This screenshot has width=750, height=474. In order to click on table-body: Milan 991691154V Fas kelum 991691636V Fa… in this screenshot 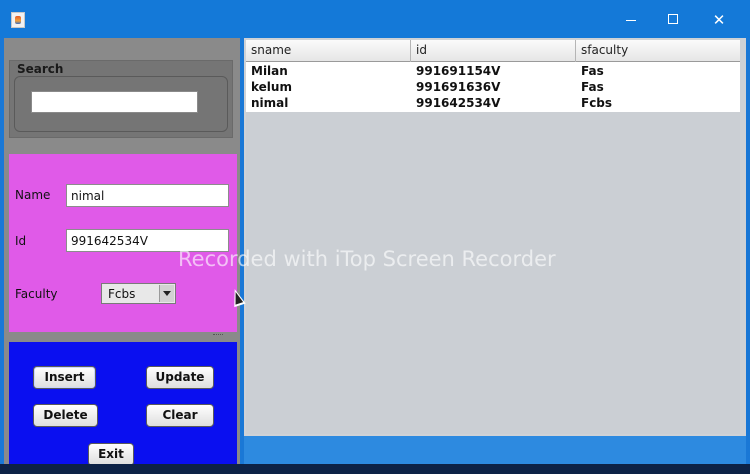, I will do `click(493, 87)`.